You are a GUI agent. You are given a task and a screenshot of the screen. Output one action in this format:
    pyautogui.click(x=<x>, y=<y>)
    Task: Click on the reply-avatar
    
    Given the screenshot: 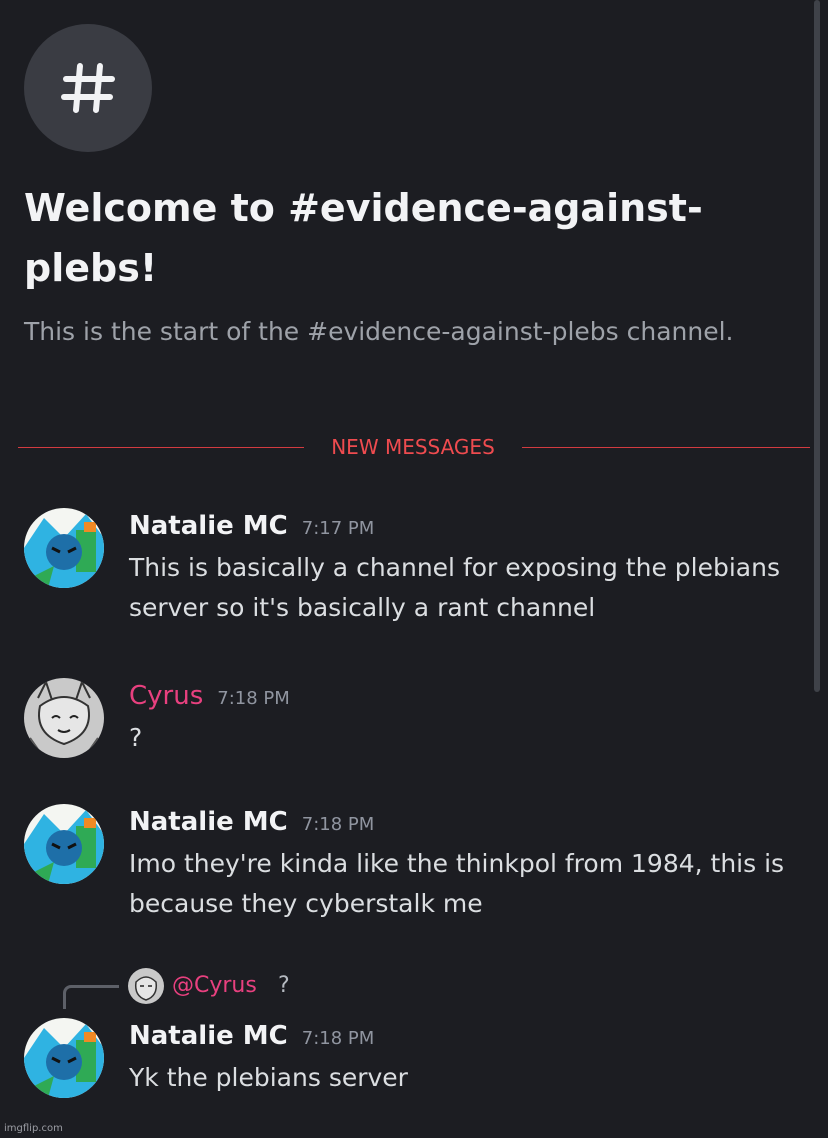 What is the action you would take?
    pyautogui.click(x=146, y=986)
    